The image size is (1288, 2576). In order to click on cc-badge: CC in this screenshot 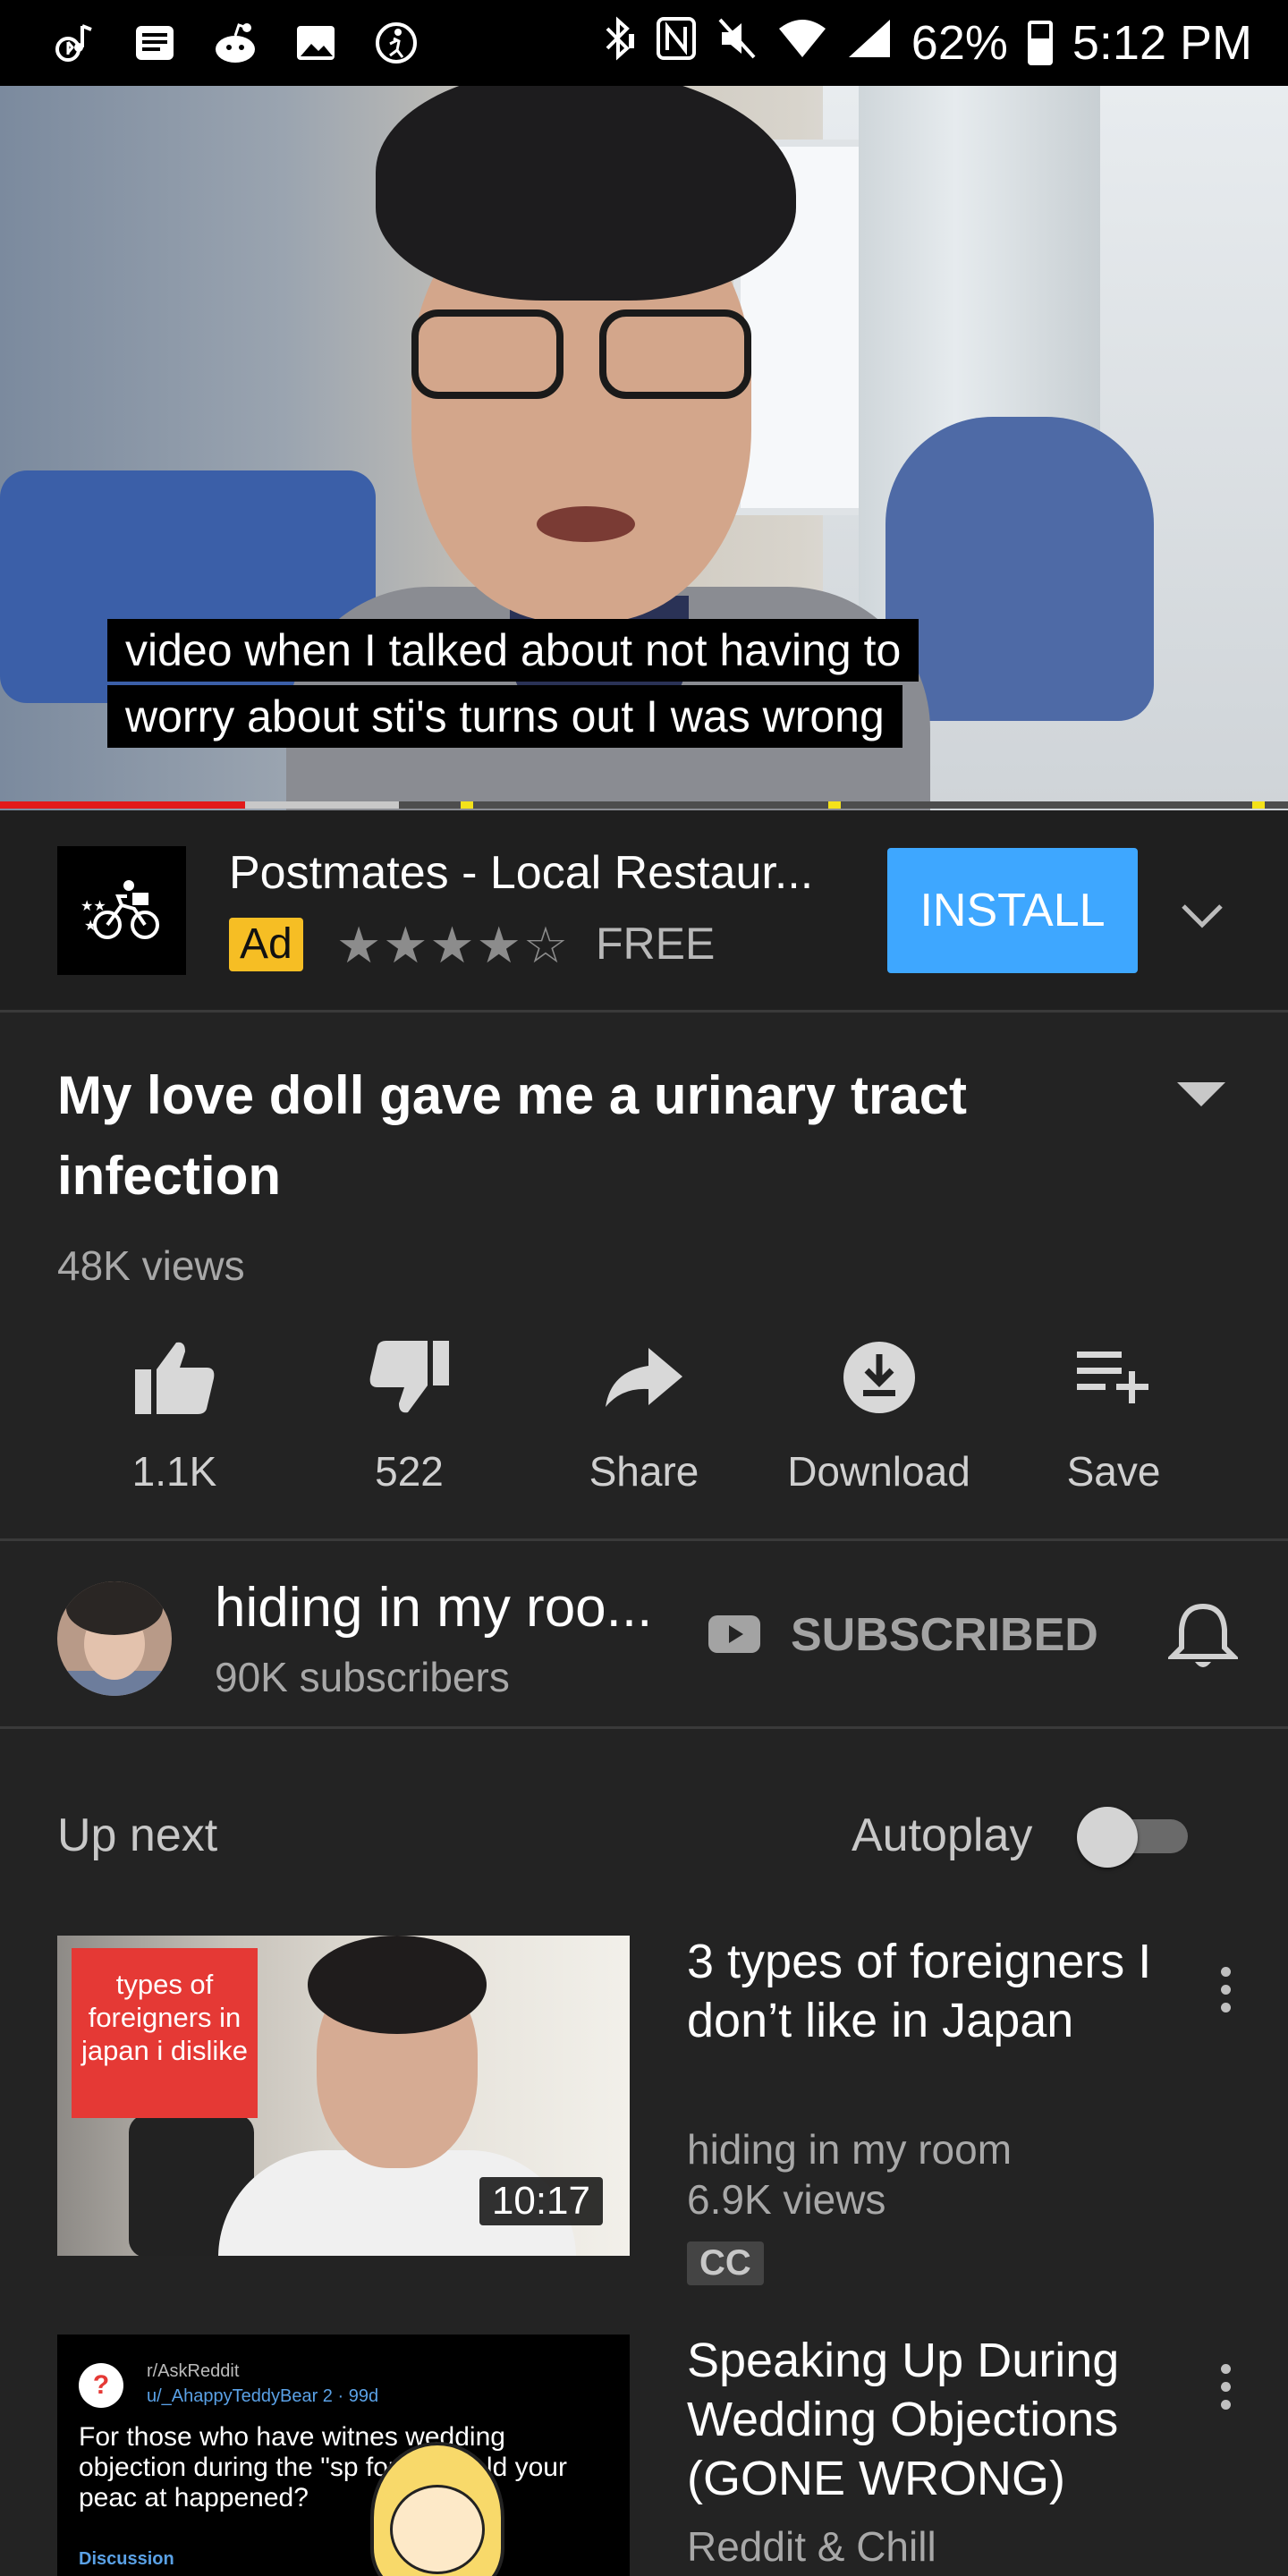, I will do `click(725, 2263)`.